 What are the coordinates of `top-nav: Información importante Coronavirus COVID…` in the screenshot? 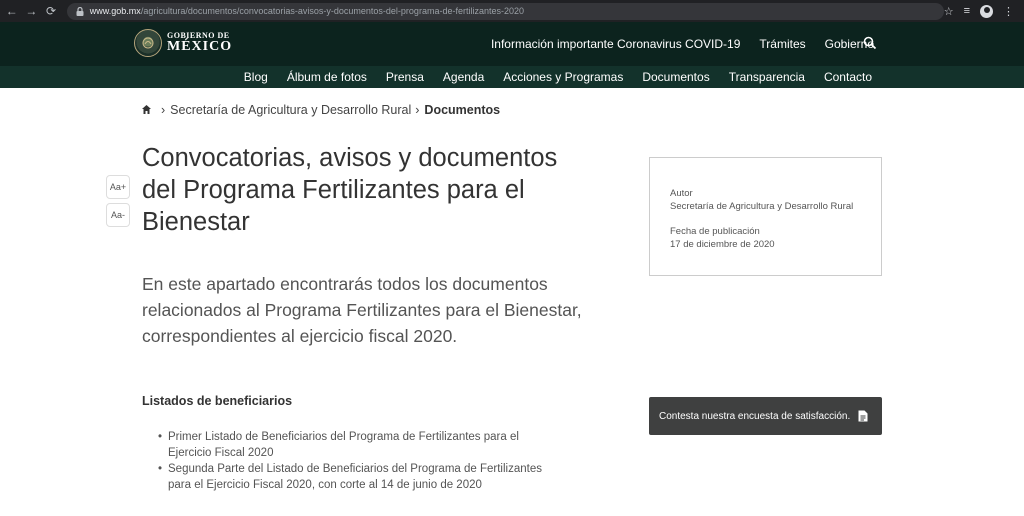 It's located at (682, 44).